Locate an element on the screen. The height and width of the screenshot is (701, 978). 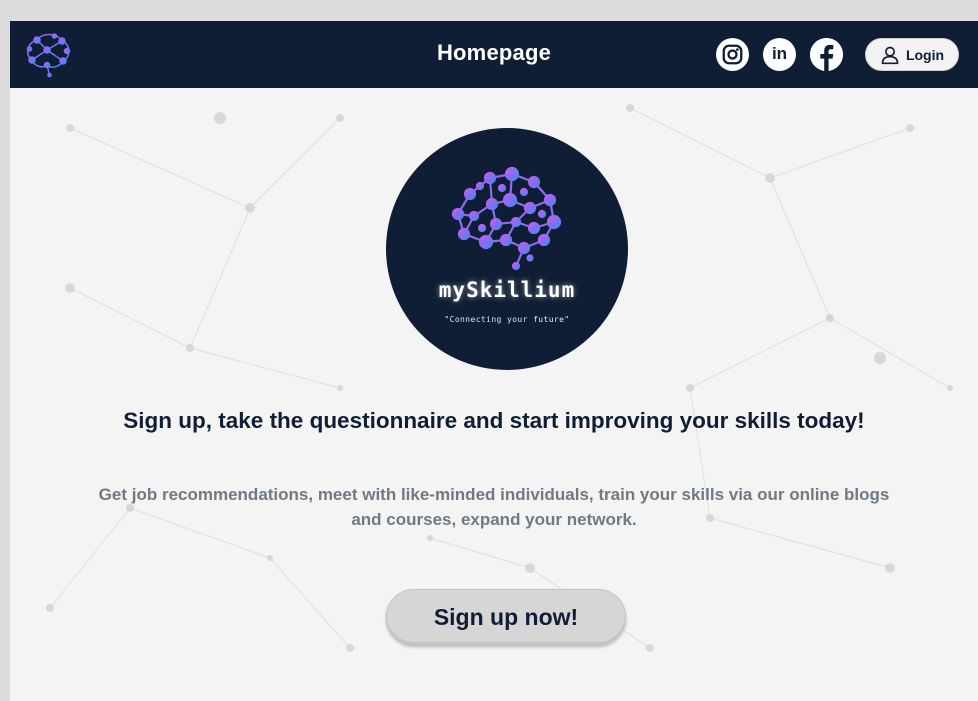
instagram-button is located at coordinates (732, 54).